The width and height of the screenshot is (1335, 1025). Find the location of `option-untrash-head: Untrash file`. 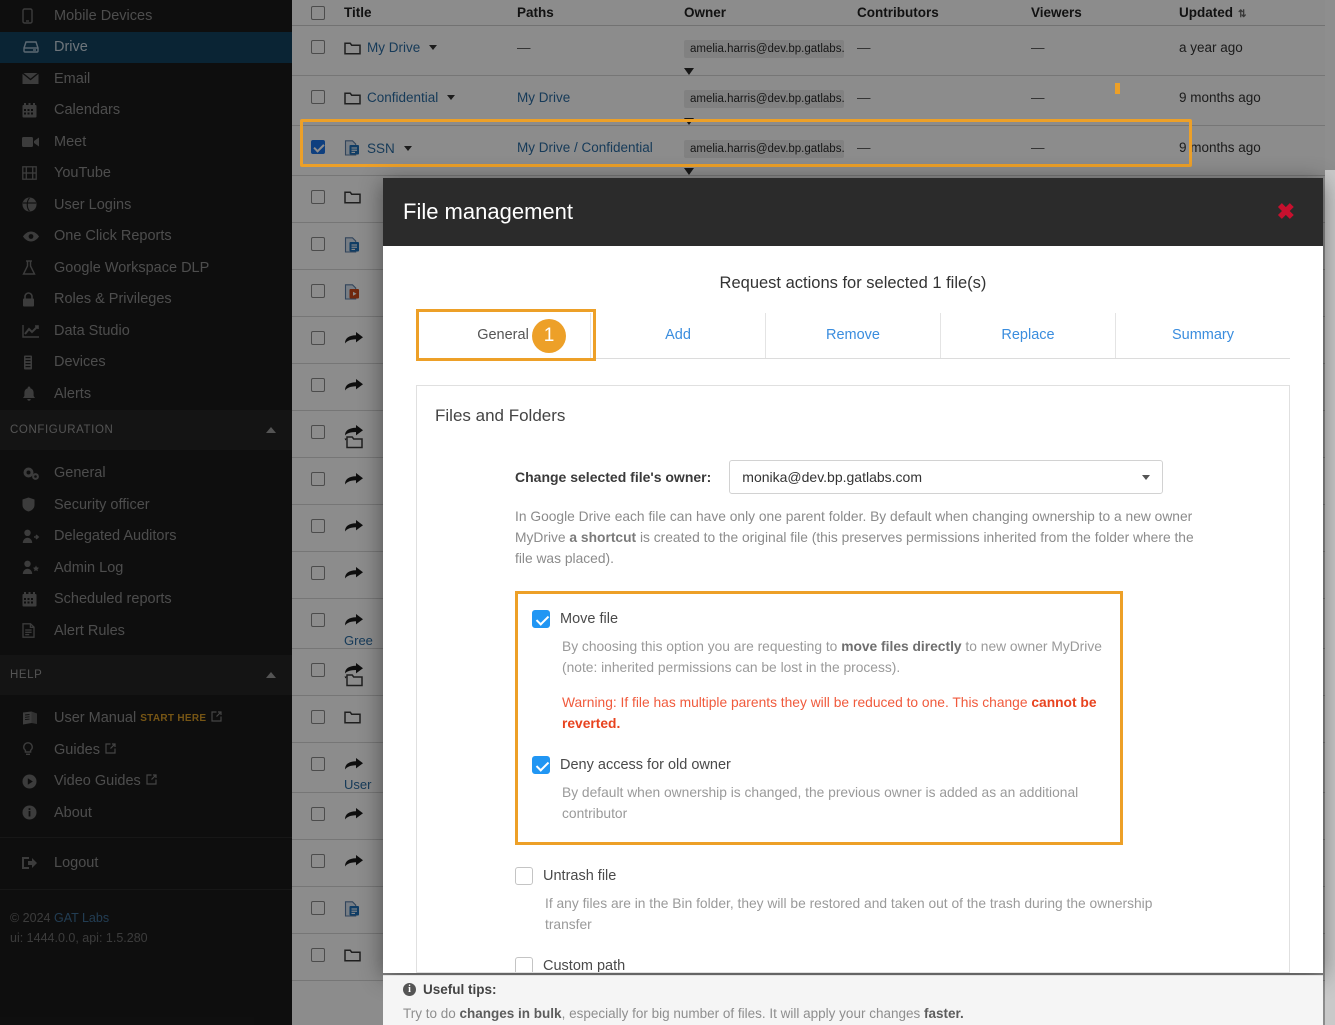

option-untrash-head: Untrash file is located at coordinates (835, 876).